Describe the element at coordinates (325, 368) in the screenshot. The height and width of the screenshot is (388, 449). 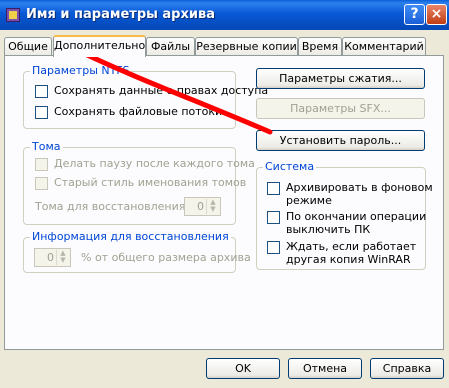
I see `cancel-button: Отмена` at that location.